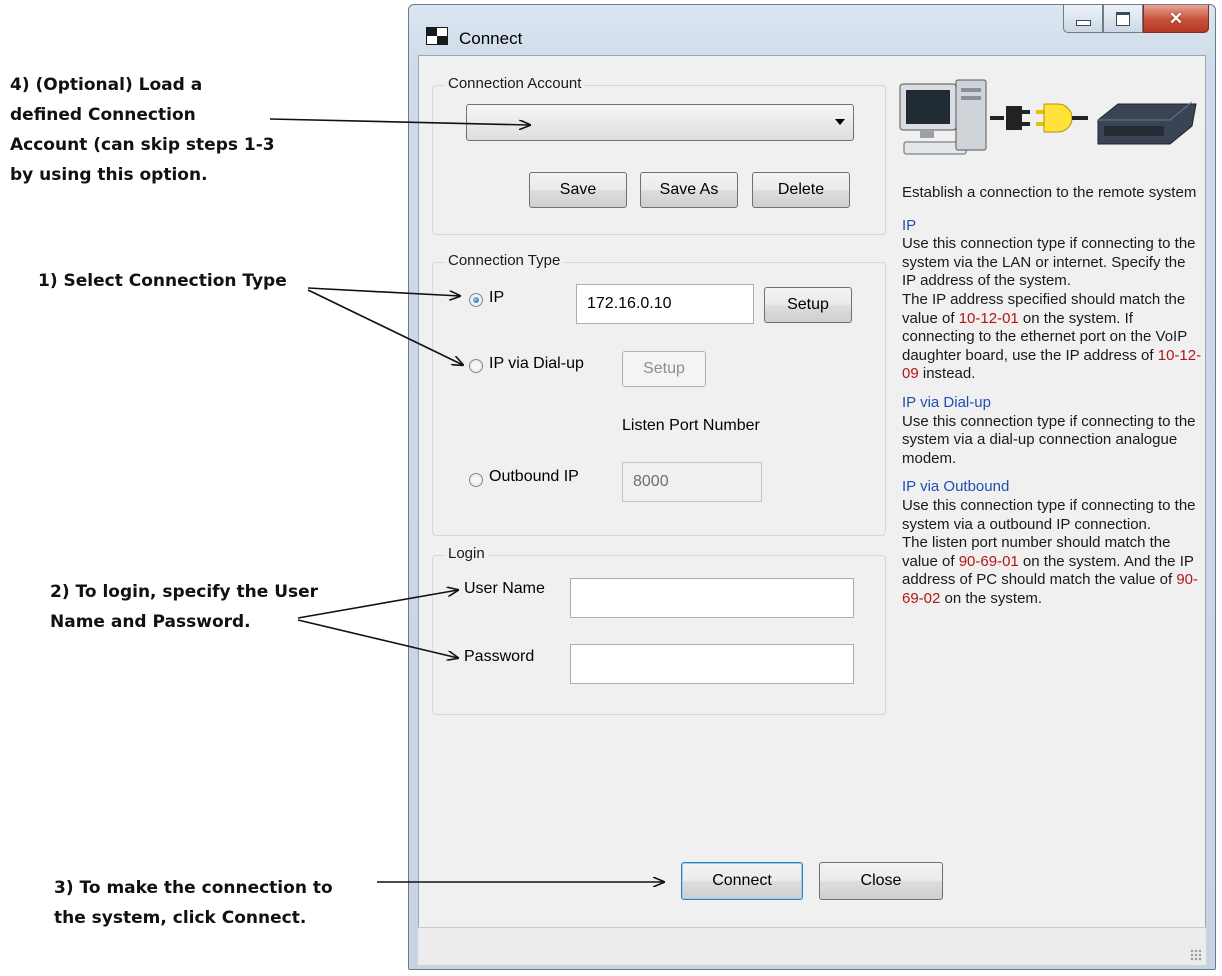 This screenshot has height=976, width=1222. I want to click on chevron-down-icon, so click(840, 122).